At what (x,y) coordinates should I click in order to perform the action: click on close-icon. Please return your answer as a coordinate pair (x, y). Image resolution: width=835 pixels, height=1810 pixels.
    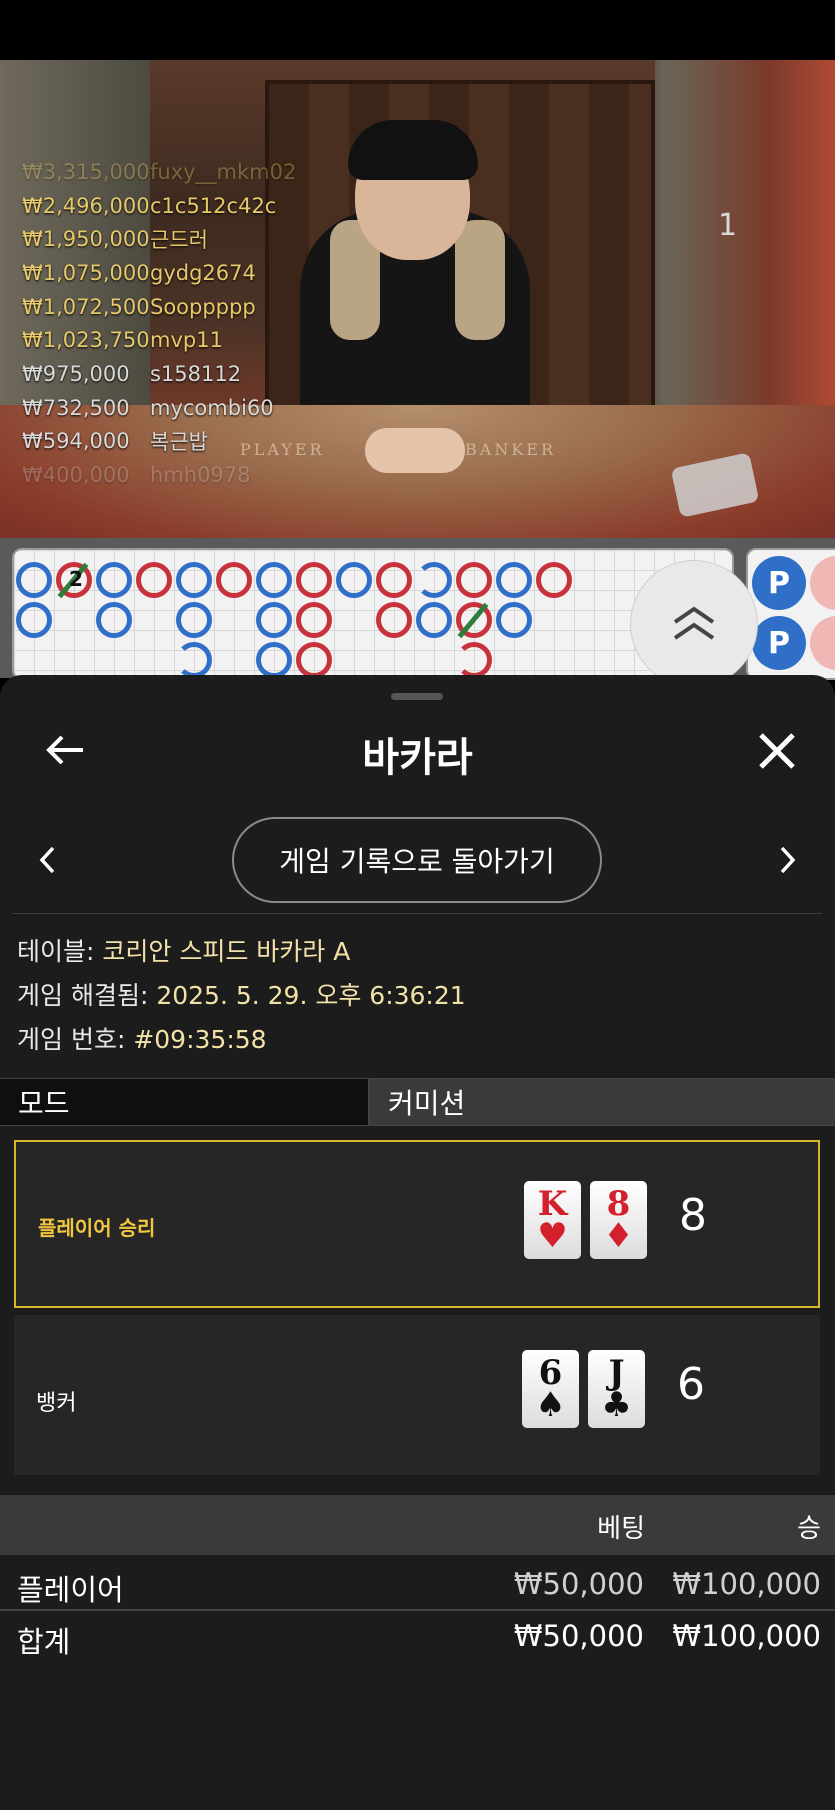
    Looking at the image, I should click on (777, 751).